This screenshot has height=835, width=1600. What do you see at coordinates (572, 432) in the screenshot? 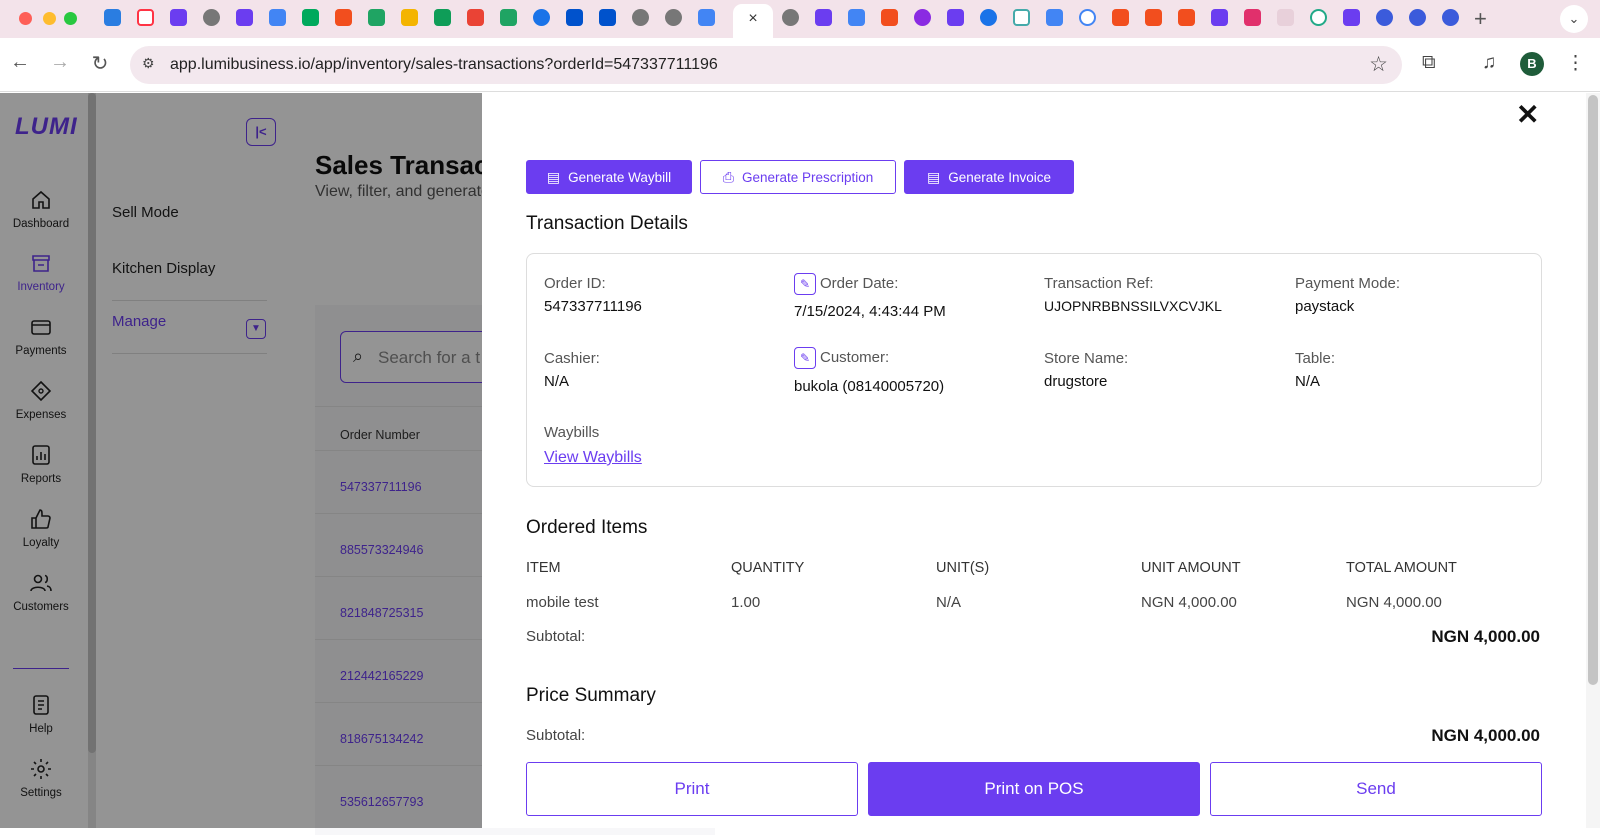
I see `waybills-label: Waybills` at bounding box center [572, 432].